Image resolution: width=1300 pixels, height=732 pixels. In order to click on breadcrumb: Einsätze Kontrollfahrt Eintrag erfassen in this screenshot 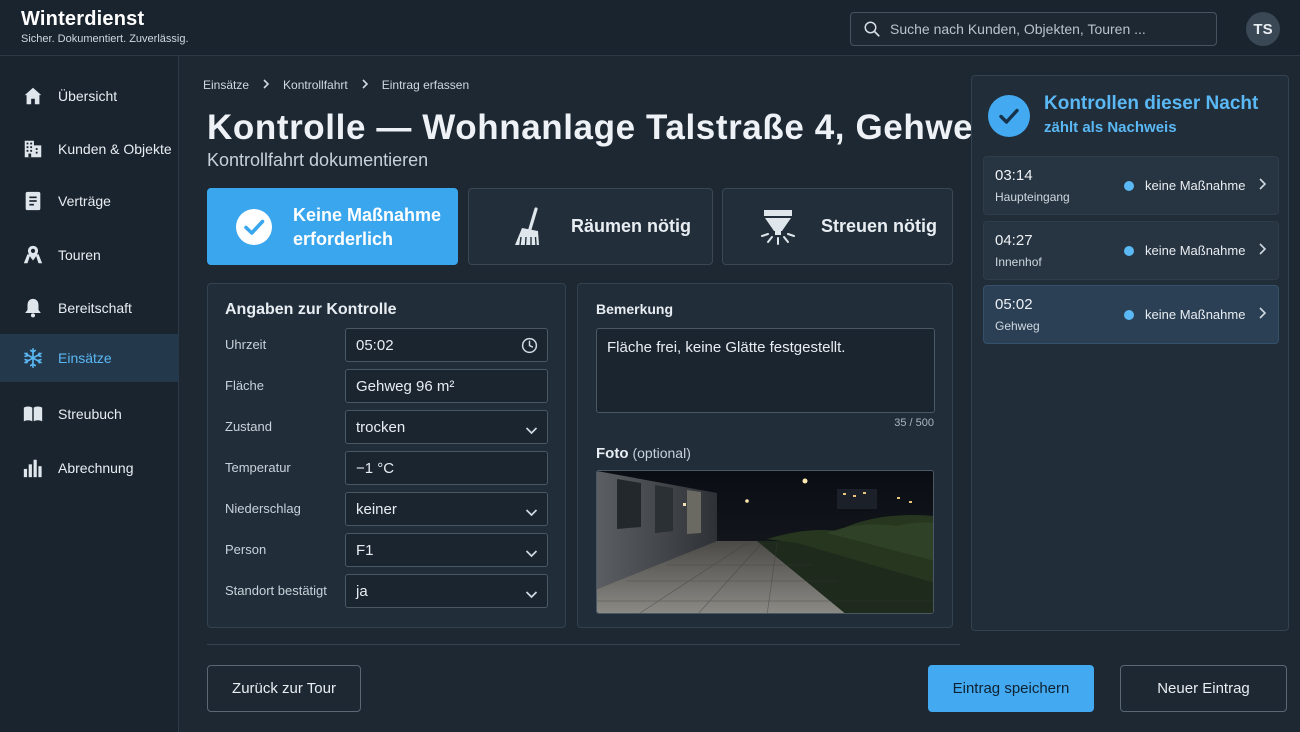, I will do `click(336, 85)`.